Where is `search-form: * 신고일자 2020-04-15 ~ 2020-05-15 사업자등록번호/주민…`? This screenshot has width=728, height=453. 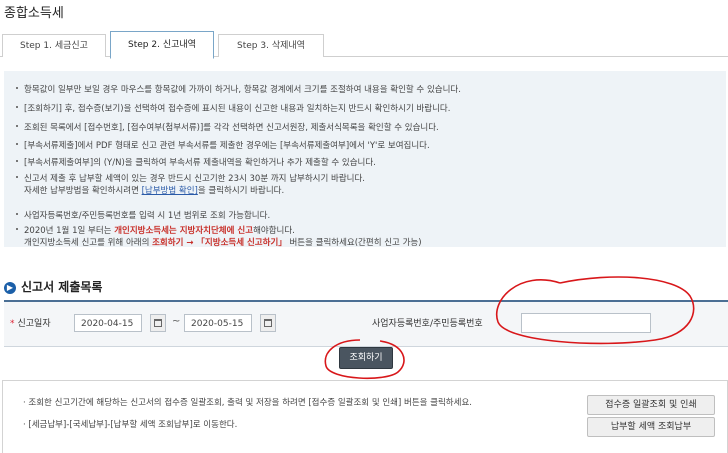 search-form: * 신고일자 2020-04-15 ~ 2020-05-15 사업자등록번호/주민… is located at coordinates (366, 323).